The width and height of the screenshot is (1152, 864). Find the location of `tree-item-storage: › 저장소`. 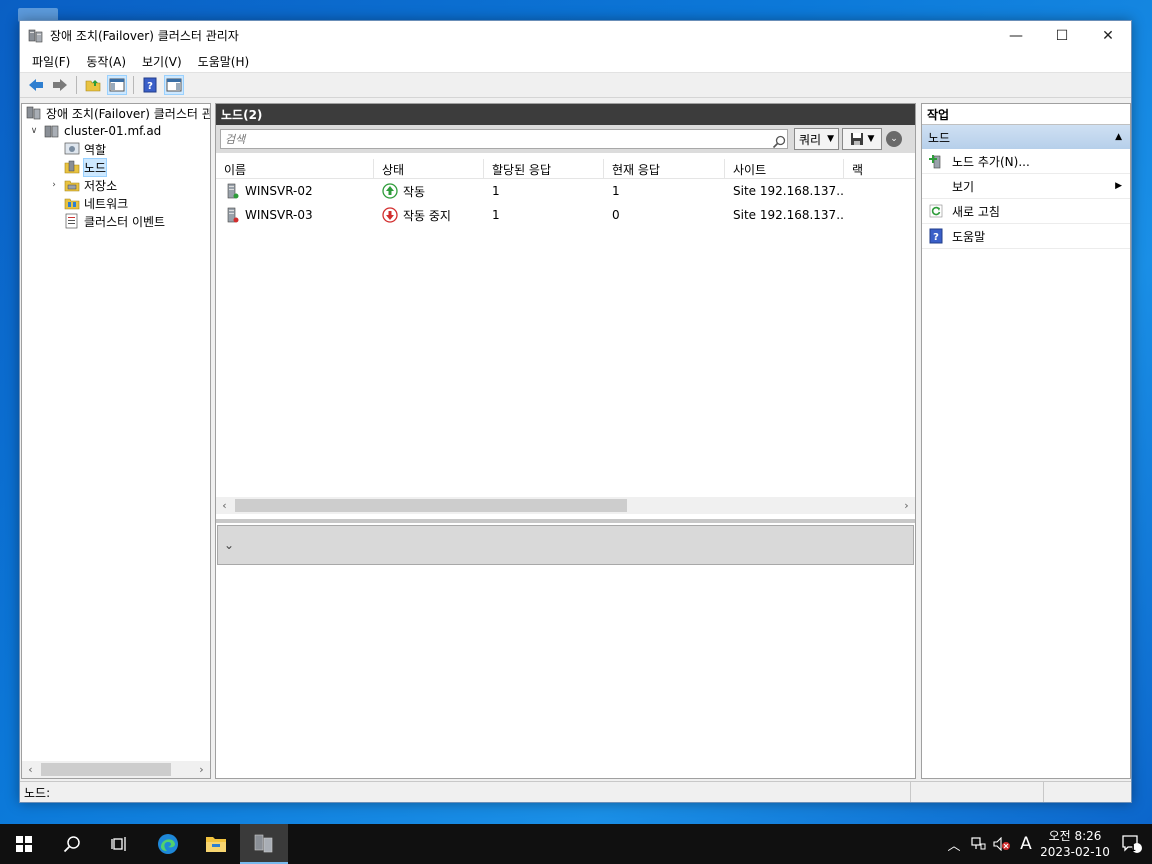

tree-item-storage: › 저장소 is located at coordinates (116, 185).